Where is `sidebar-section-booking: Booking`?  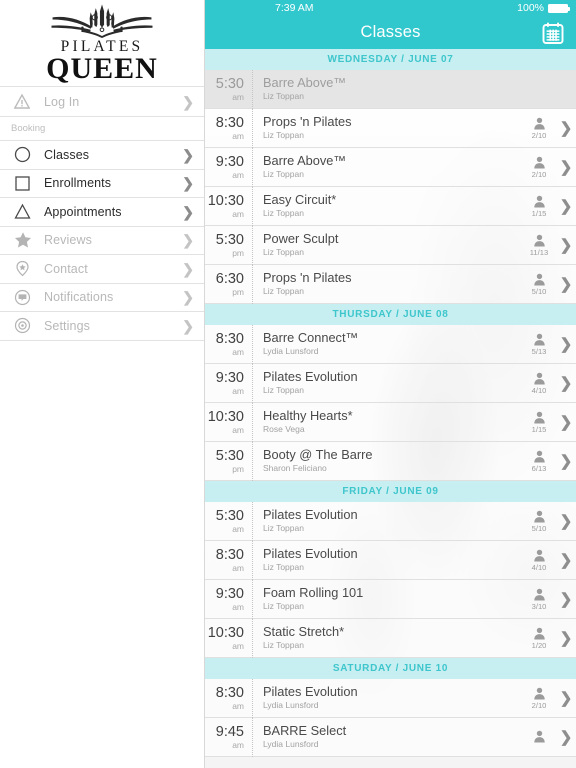
sidebar-section-booking: Booking is located at coordinates (102, 128).